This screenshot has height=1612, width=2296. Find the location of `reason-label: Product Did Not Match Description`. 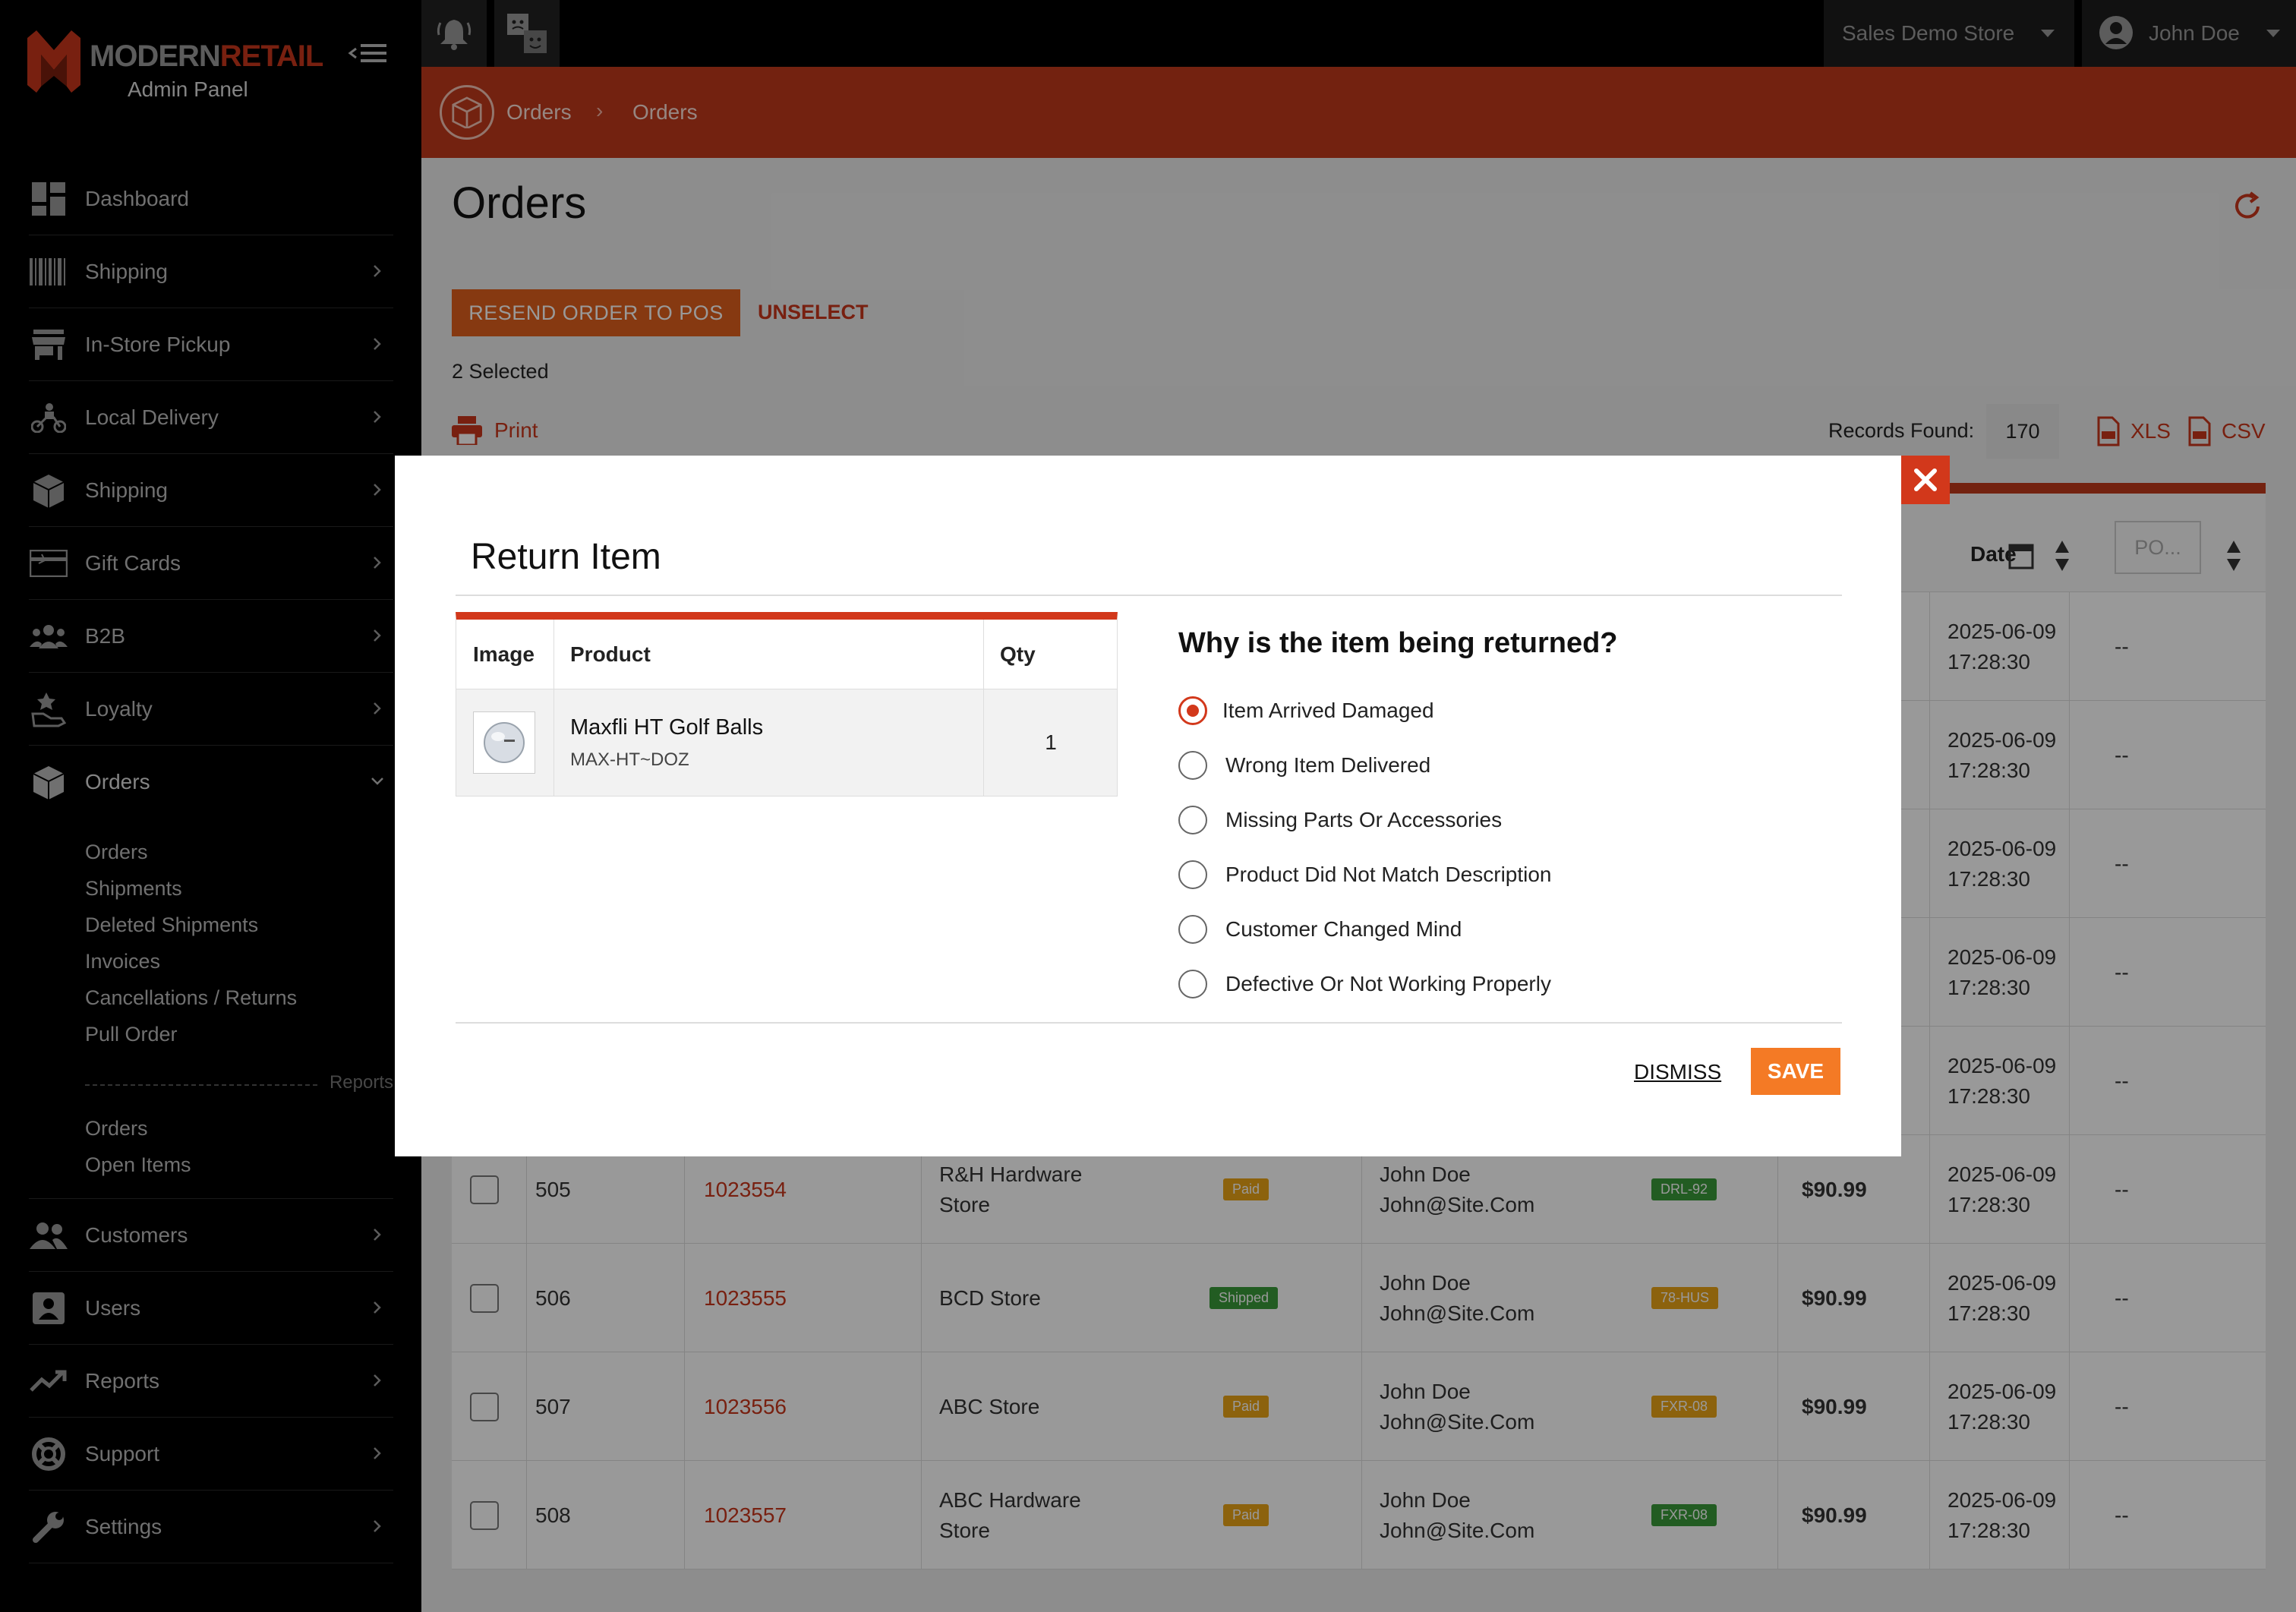

reason-label: Product Did Not Match Description is located at coordinates (1388, 874).